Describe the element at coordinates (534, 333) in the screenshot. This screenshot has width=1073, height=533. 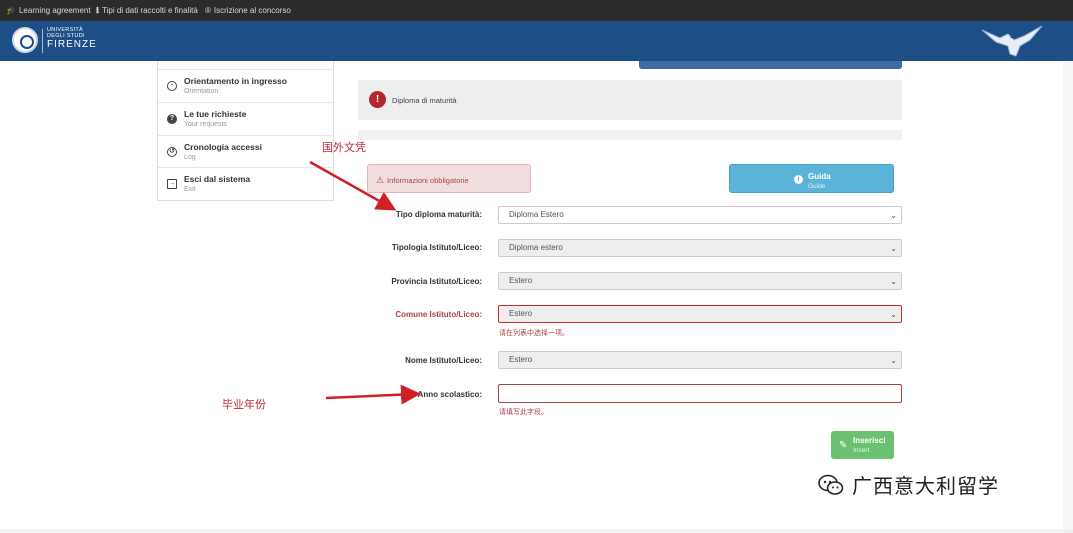
I see `municipality-error-message: 请在列表中选择一项。` at that location.